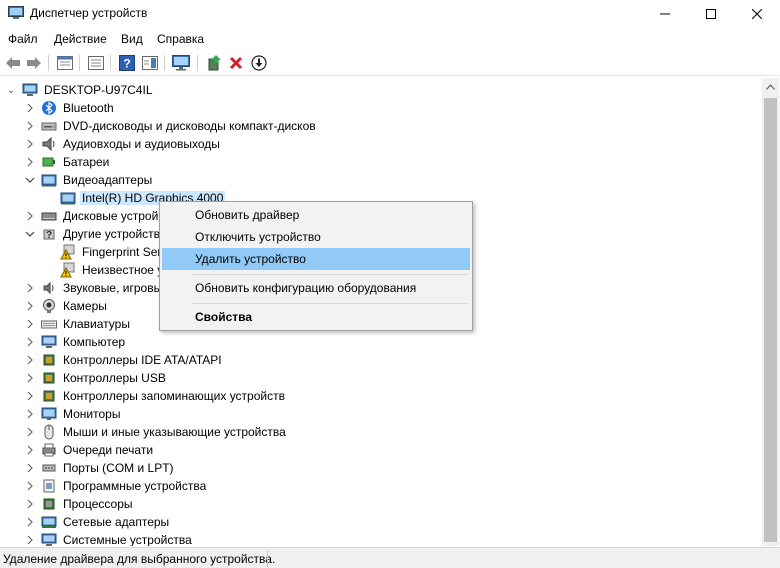  I want to click on menu-file: Файл, so click(23, 39).